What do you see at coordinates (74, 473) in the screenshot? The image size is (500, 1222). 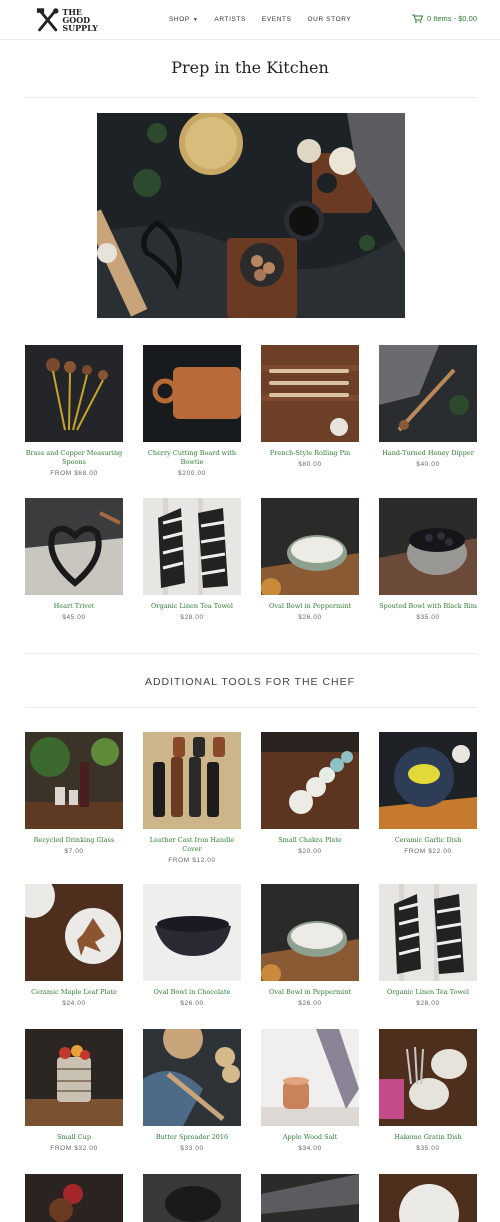 I see `product-price: FROM $68.00` at bounding box center [74, 473].